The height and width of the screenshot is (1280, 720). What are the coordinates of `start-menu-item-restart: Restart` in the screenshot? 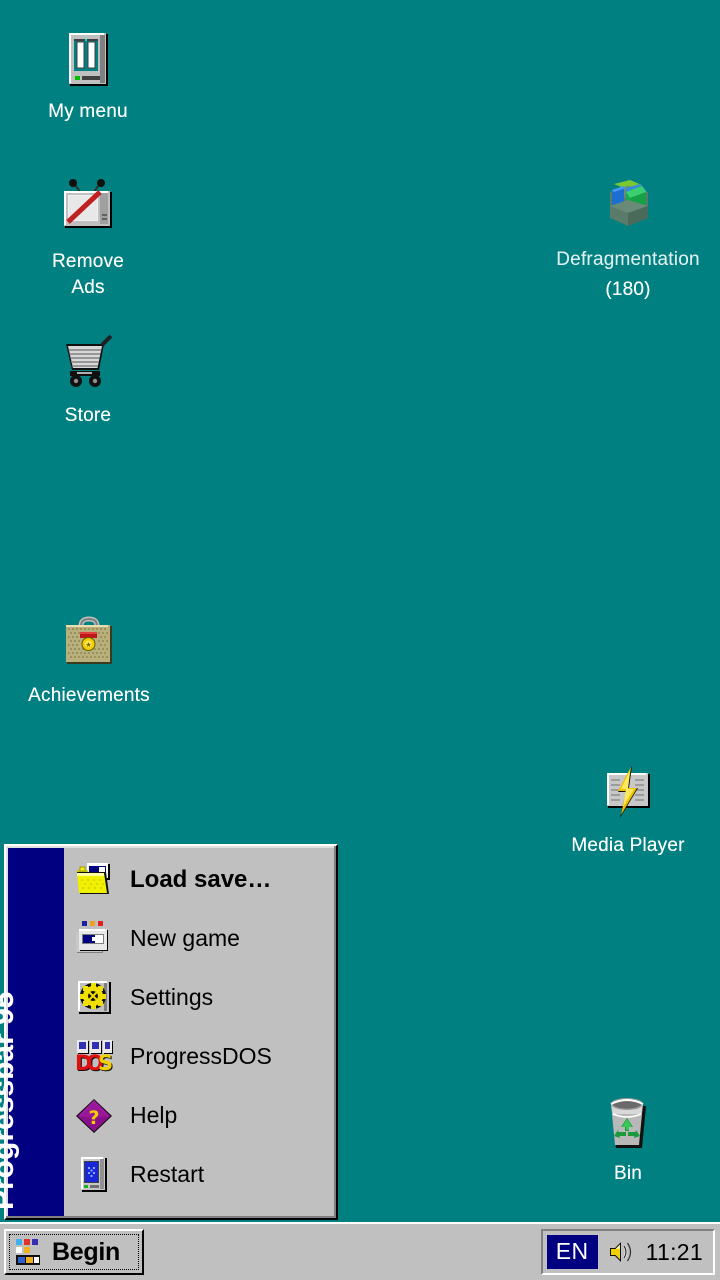 It's located at (200, 1174).